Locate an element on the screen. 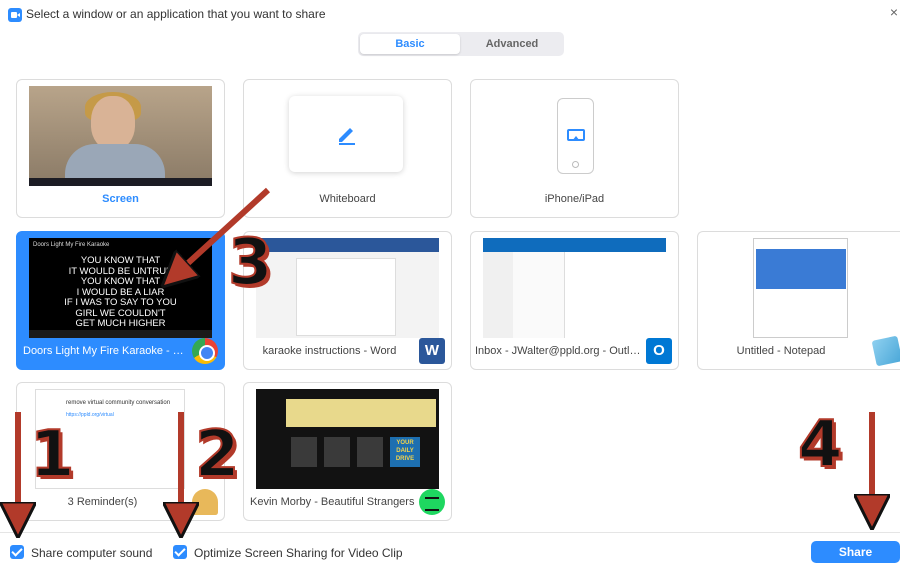 Image resolution: width=900 pixels, height=567 pixels. annotation-1: 1 is located at coordinates (52, 455).